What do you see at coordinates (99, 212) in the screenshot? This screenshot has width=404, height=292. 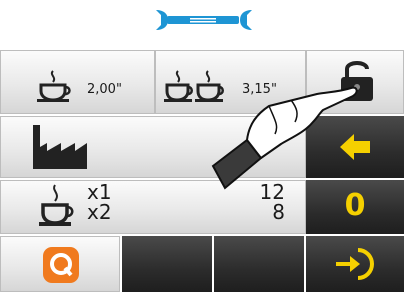 I see `cup-label-x2: x2` at bounding box center [99, 212].